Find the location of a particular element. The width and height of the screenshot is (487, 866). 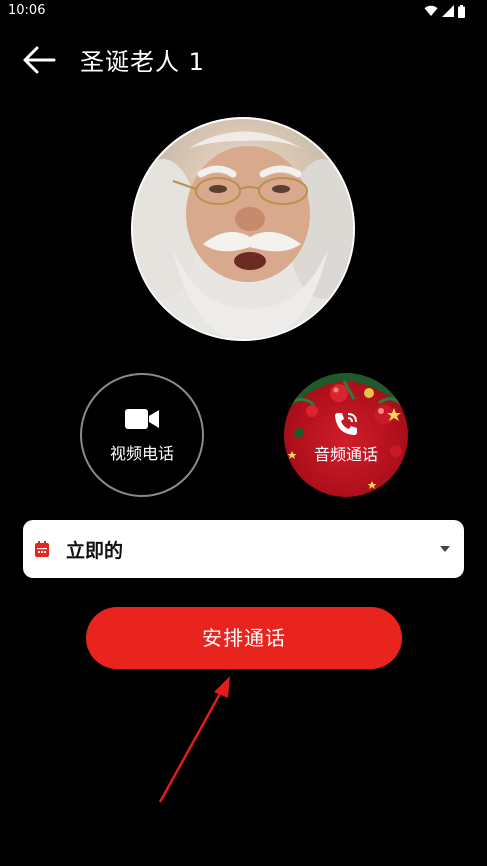

schedule-selected-value: 立即的 is located at coordinates (95, 551).